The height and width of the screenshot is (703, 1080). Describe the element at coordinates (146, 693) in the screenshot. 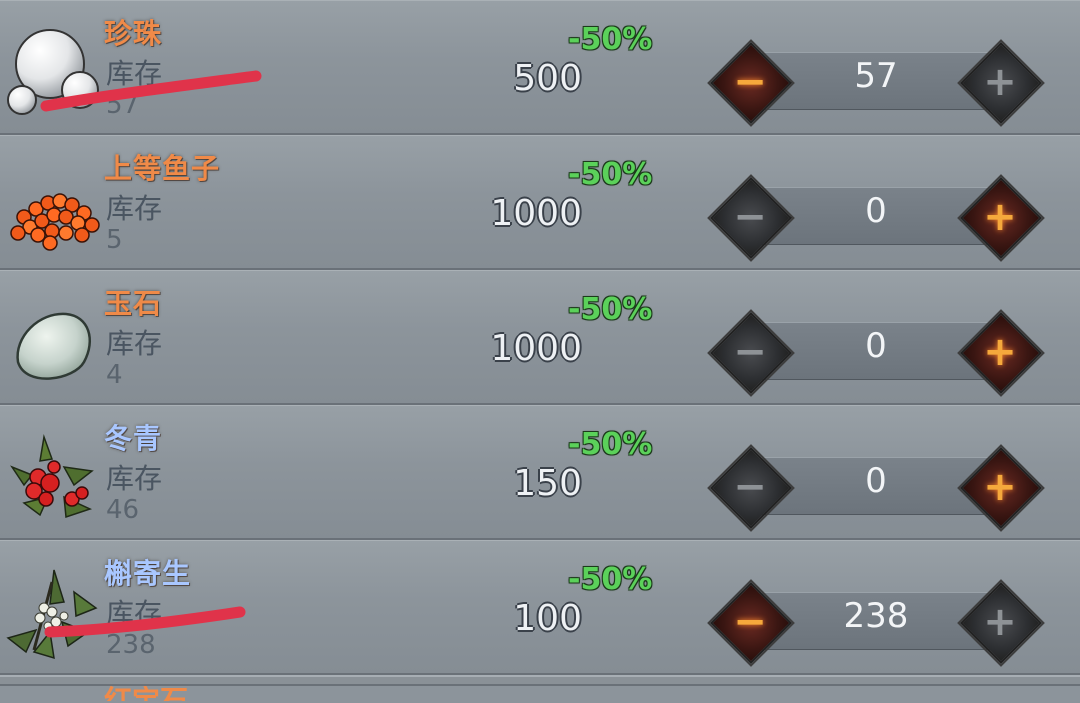

I see `item-name-partial: 红宝石` at that location.